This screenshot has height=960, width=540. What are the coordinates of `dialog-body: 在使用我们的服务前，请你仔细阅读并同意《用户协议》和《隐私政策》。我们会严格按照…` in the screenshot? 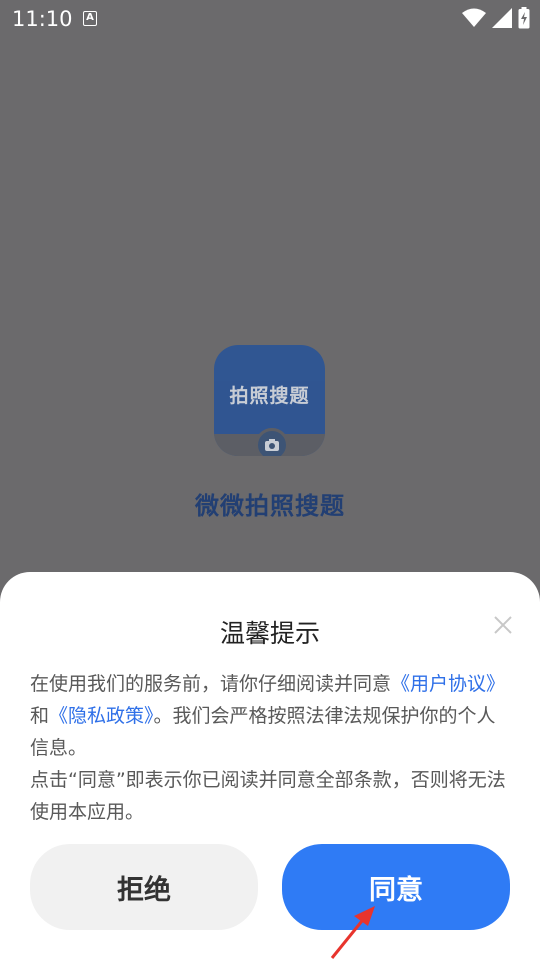 It's located at (272, 748).